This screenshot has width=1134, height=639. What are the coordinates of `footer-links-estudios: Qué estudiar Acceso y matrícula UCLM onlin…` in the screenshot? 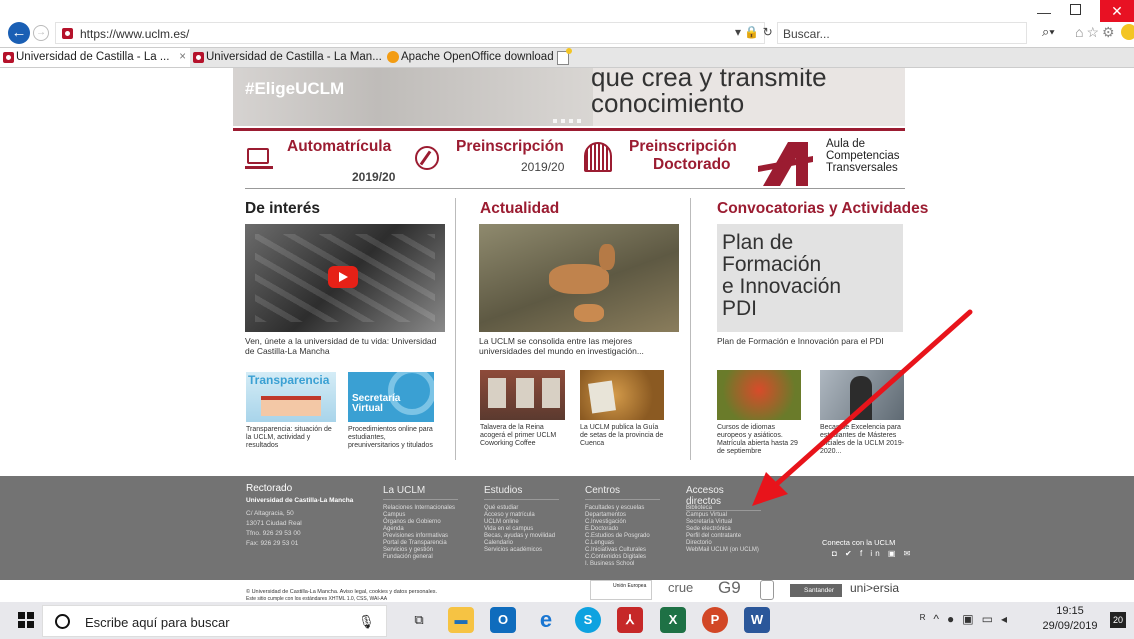 It's located at (519, 529).